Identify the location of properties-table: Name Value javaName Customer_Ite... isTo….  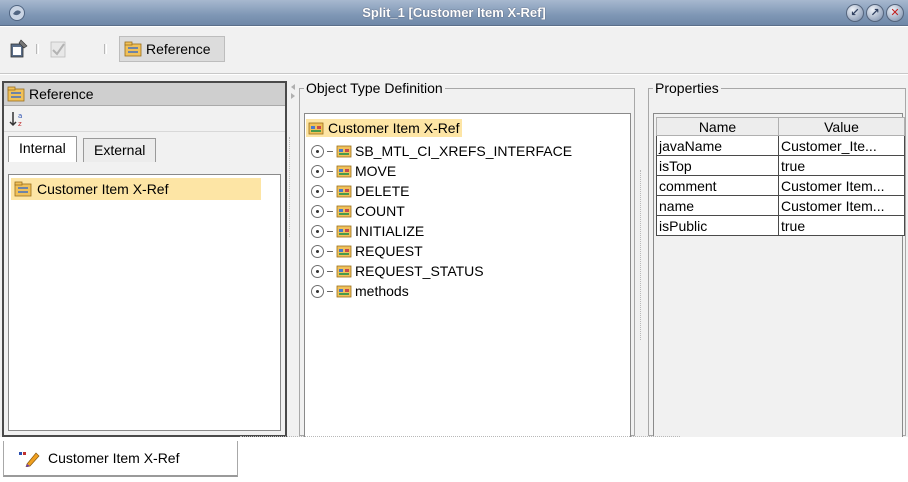
(780, 176).